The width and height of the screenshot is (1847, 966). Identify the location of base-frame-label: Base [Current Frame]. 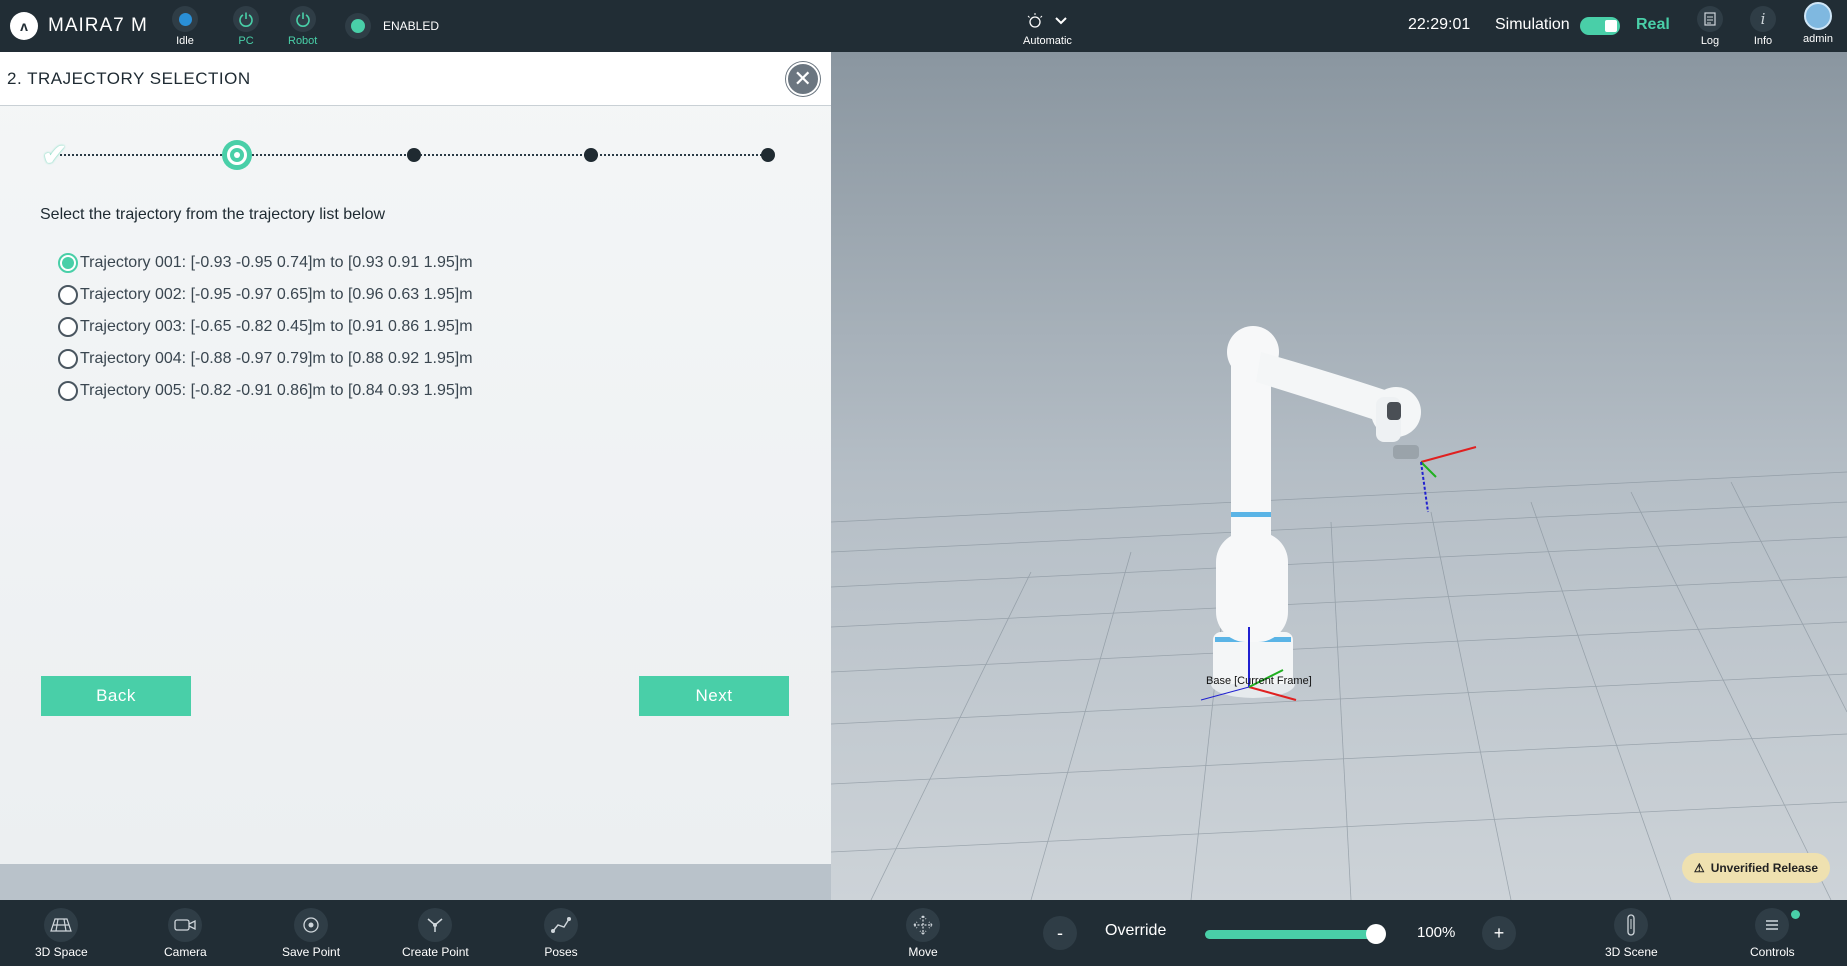
(1259, 681).